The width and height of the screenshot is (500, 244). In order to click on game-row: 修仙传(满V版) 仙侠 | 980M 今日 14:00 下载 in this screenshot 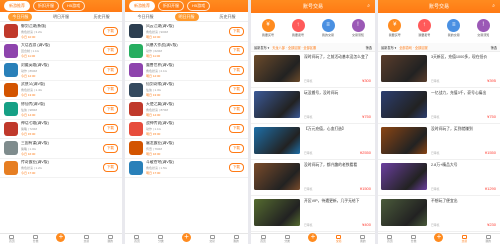, I will do `click(61, 110)`.